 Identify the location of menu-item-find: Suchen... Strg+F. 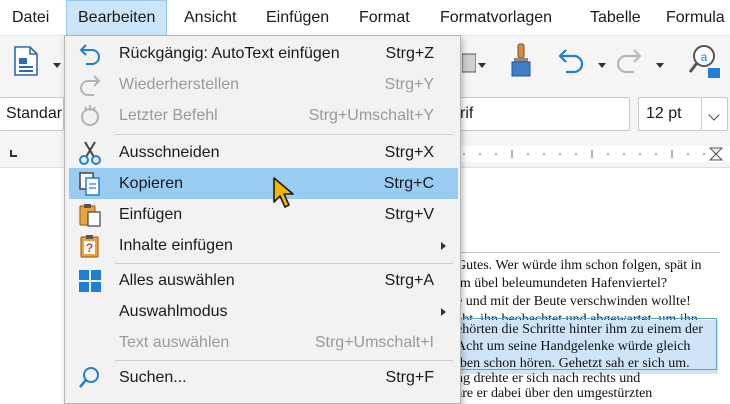
(263, 377).